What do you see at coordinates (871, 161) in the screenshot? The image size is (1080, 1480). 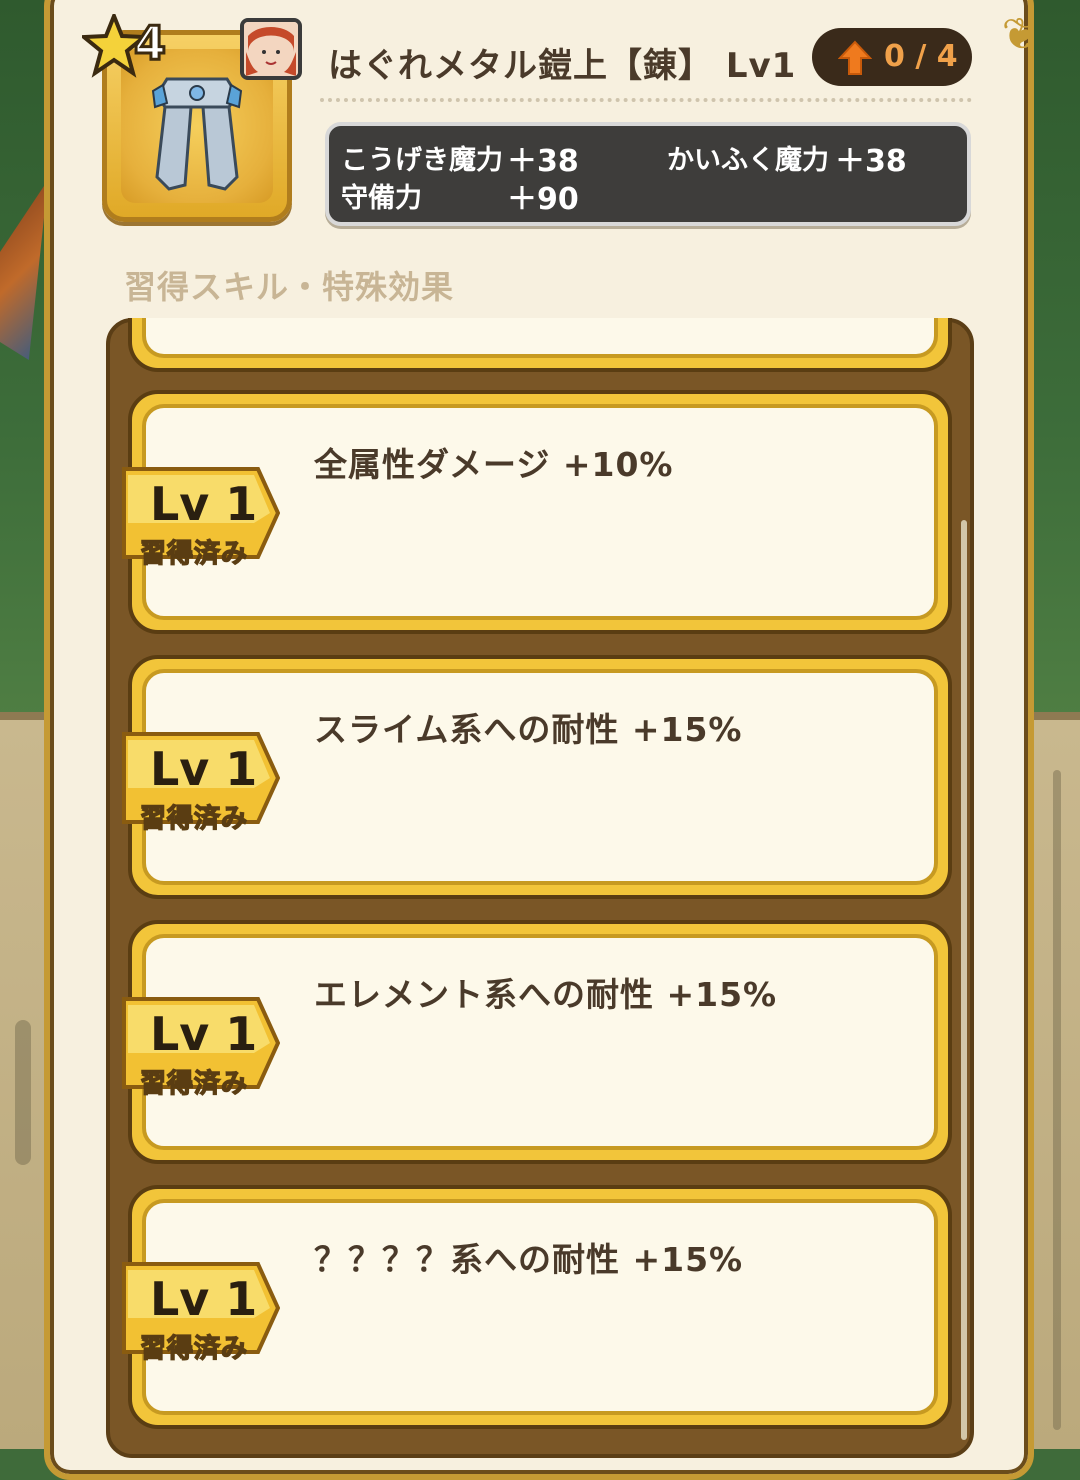 I see `stat-value-heal-magic: ＋38` at bounding box center [871, 161].